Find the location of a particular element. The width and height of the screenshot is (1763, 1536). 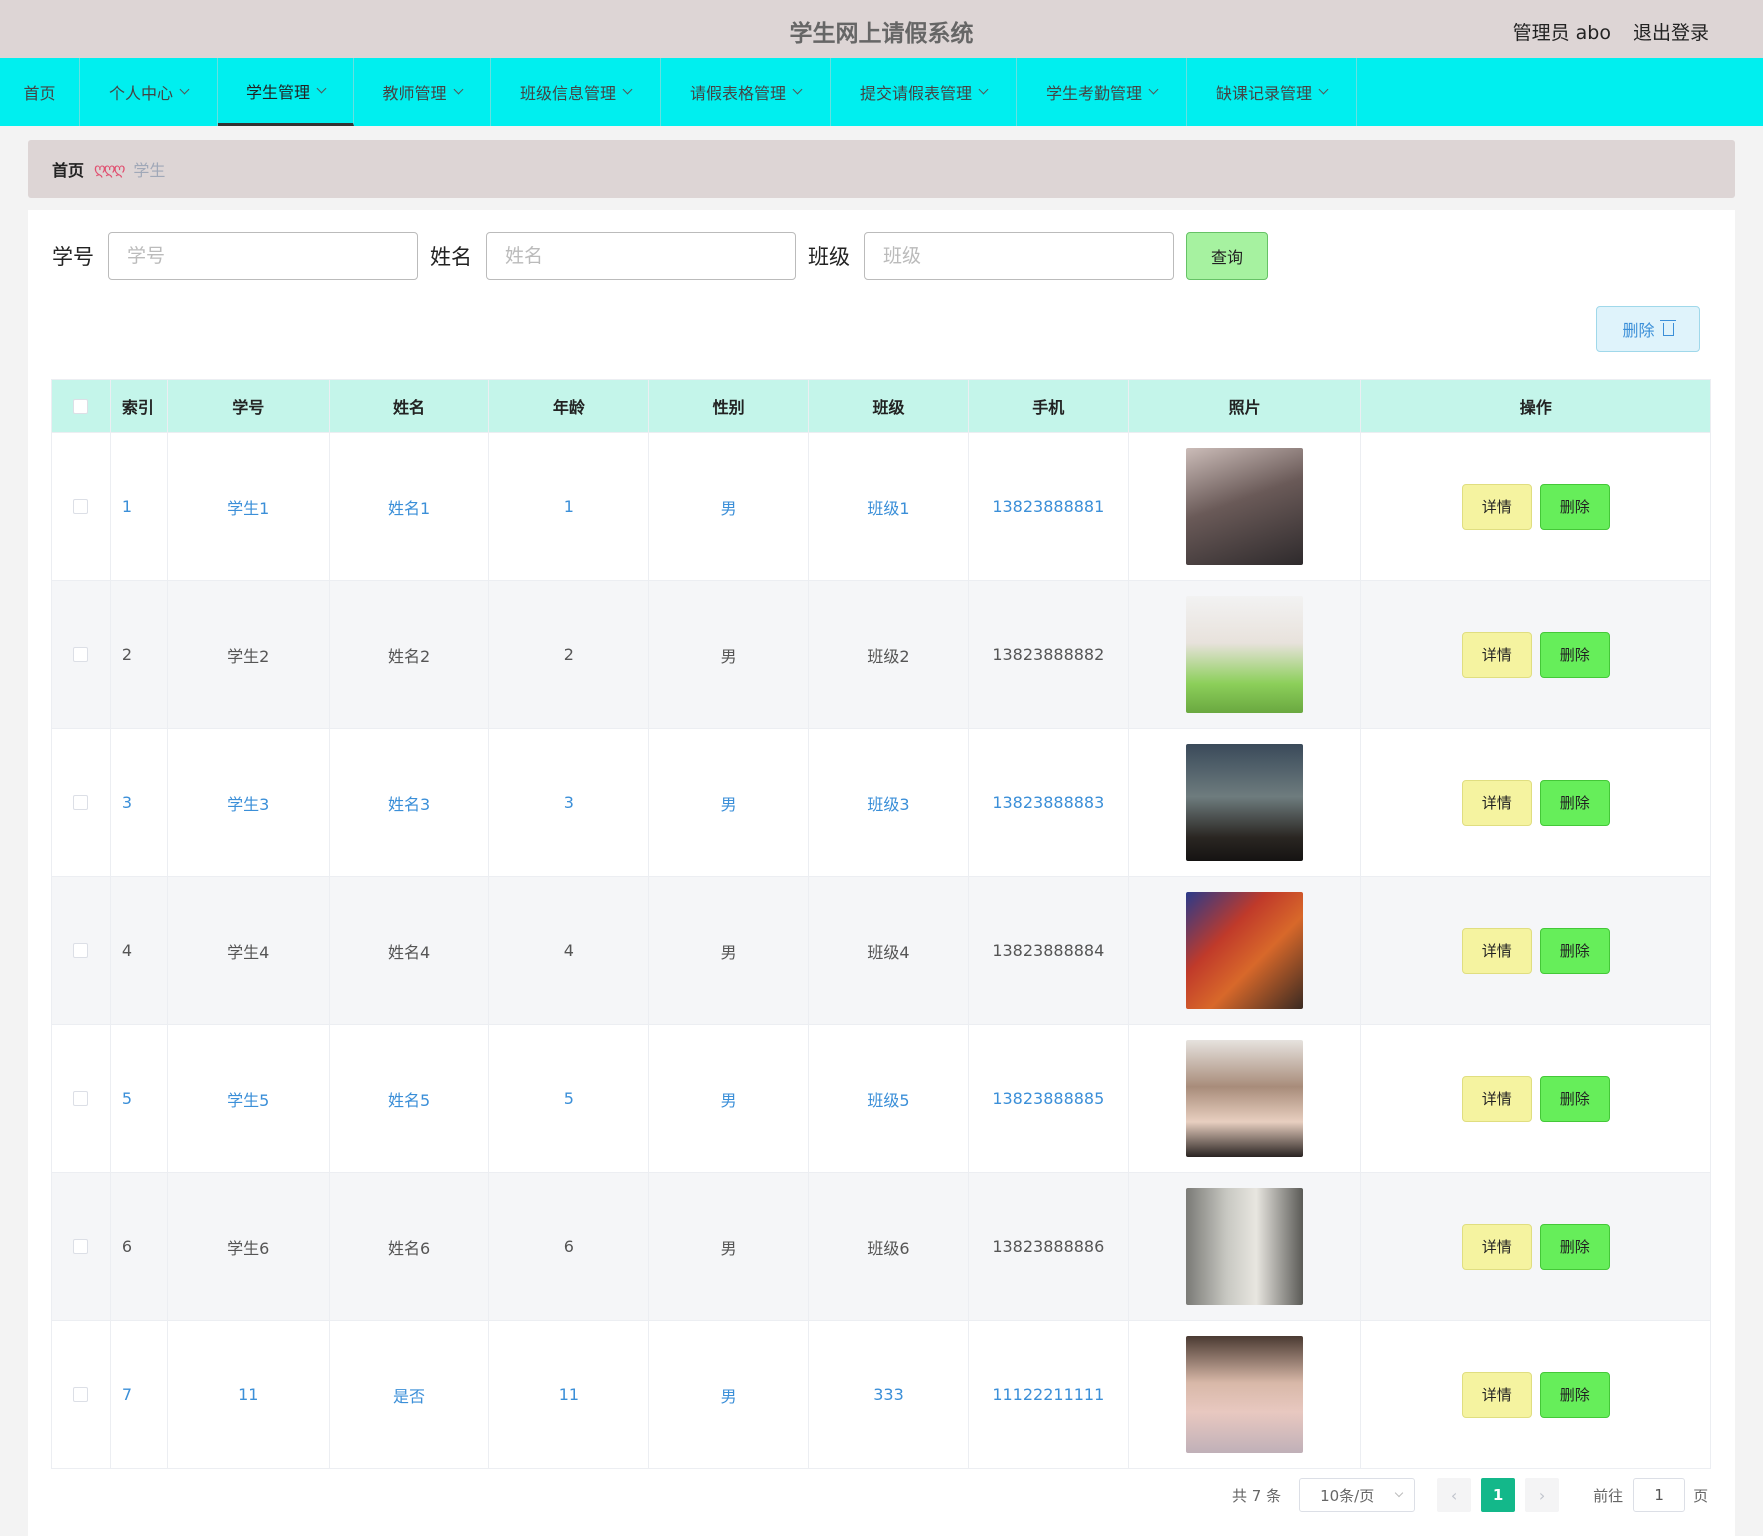

age-cell: 1 is located at coordinates (569, 506).